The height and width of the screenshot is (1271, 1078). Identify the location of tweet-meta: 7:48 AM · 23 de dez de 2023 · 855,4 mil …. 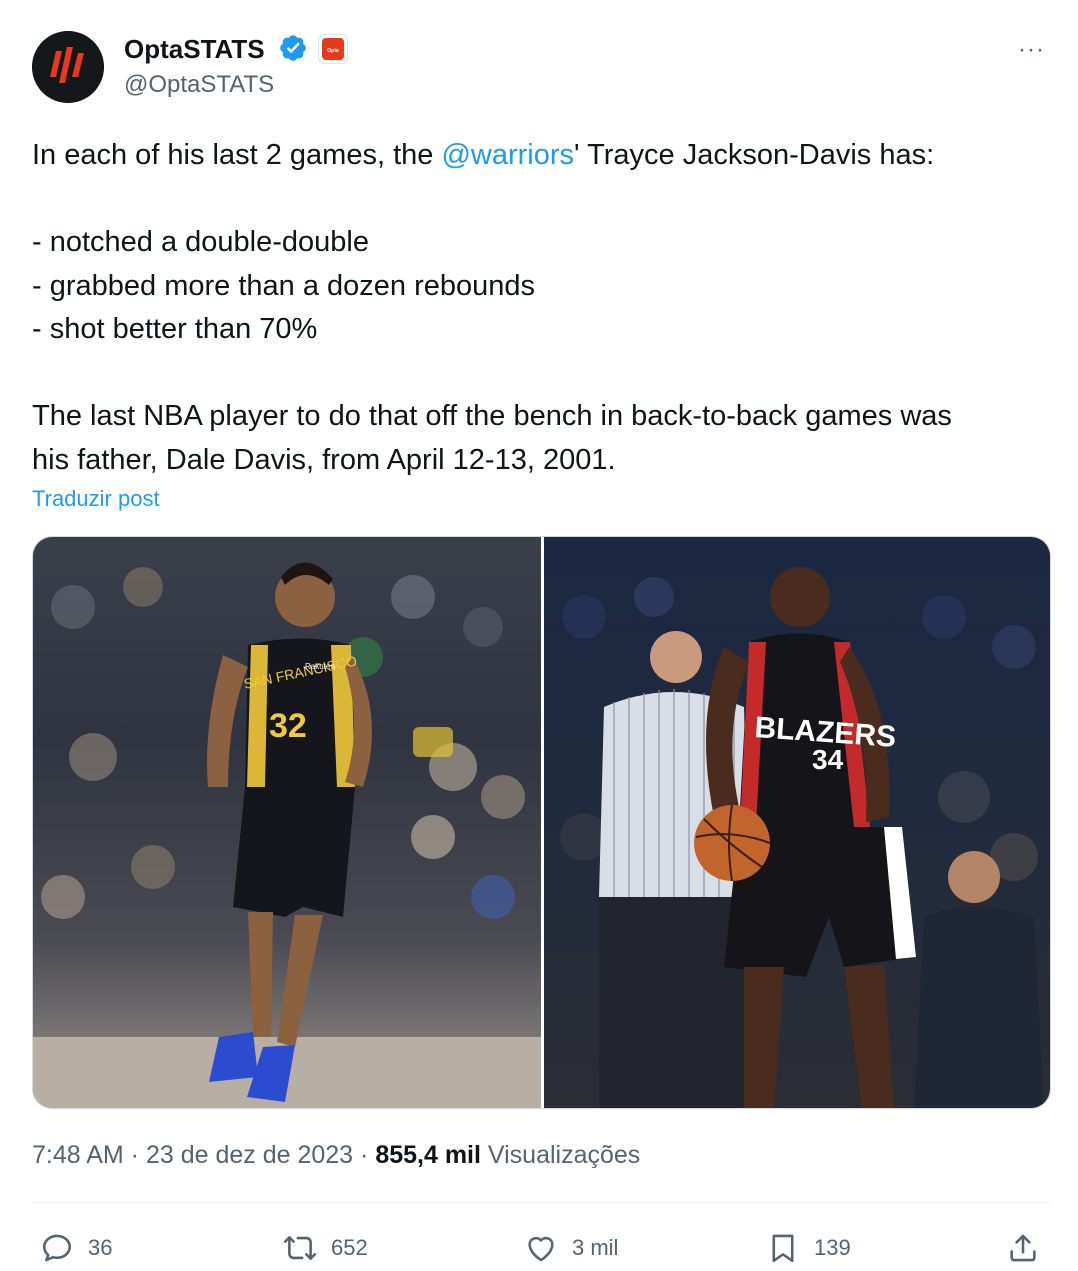
(336, 1155).